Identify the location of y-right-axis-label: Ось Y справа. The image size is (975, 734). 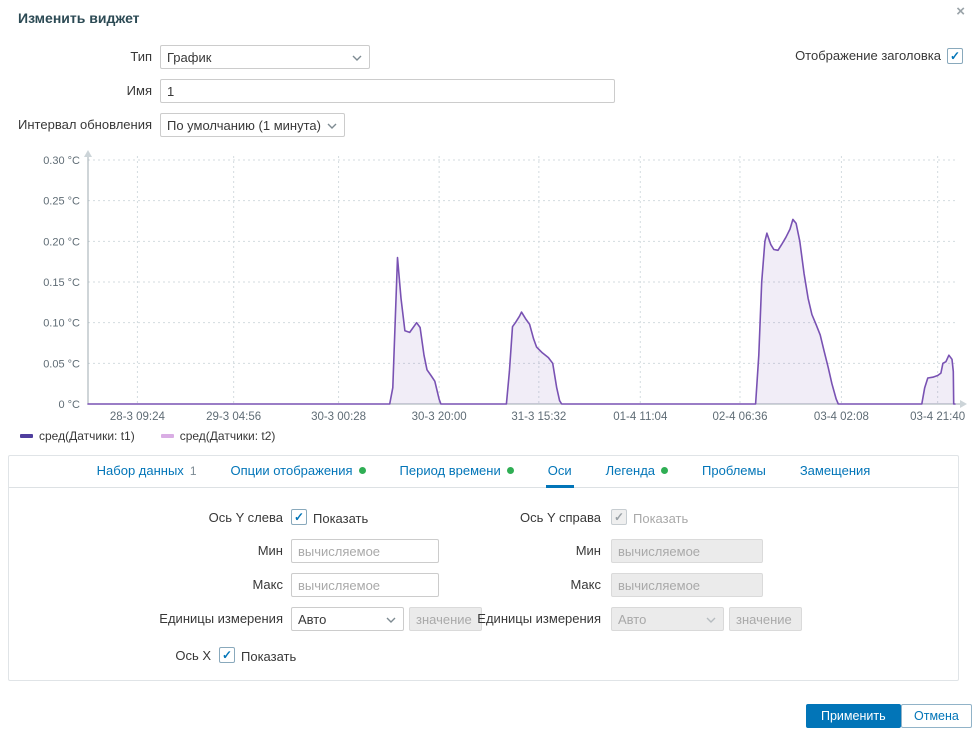
(560, 517).